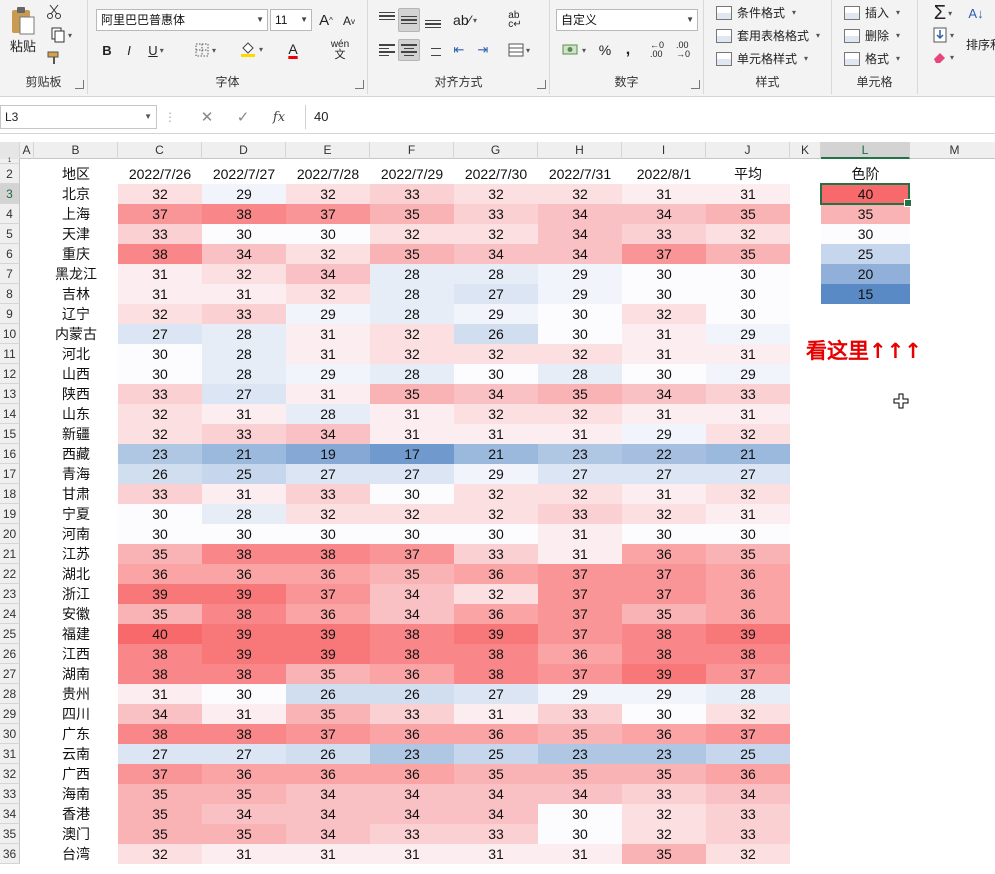 The height and width of the screenshot is (874, 995). What do you see at coordinates (10, 534) in the screenshot?
I see `row-header: 20` at bounding box center [10, 534].